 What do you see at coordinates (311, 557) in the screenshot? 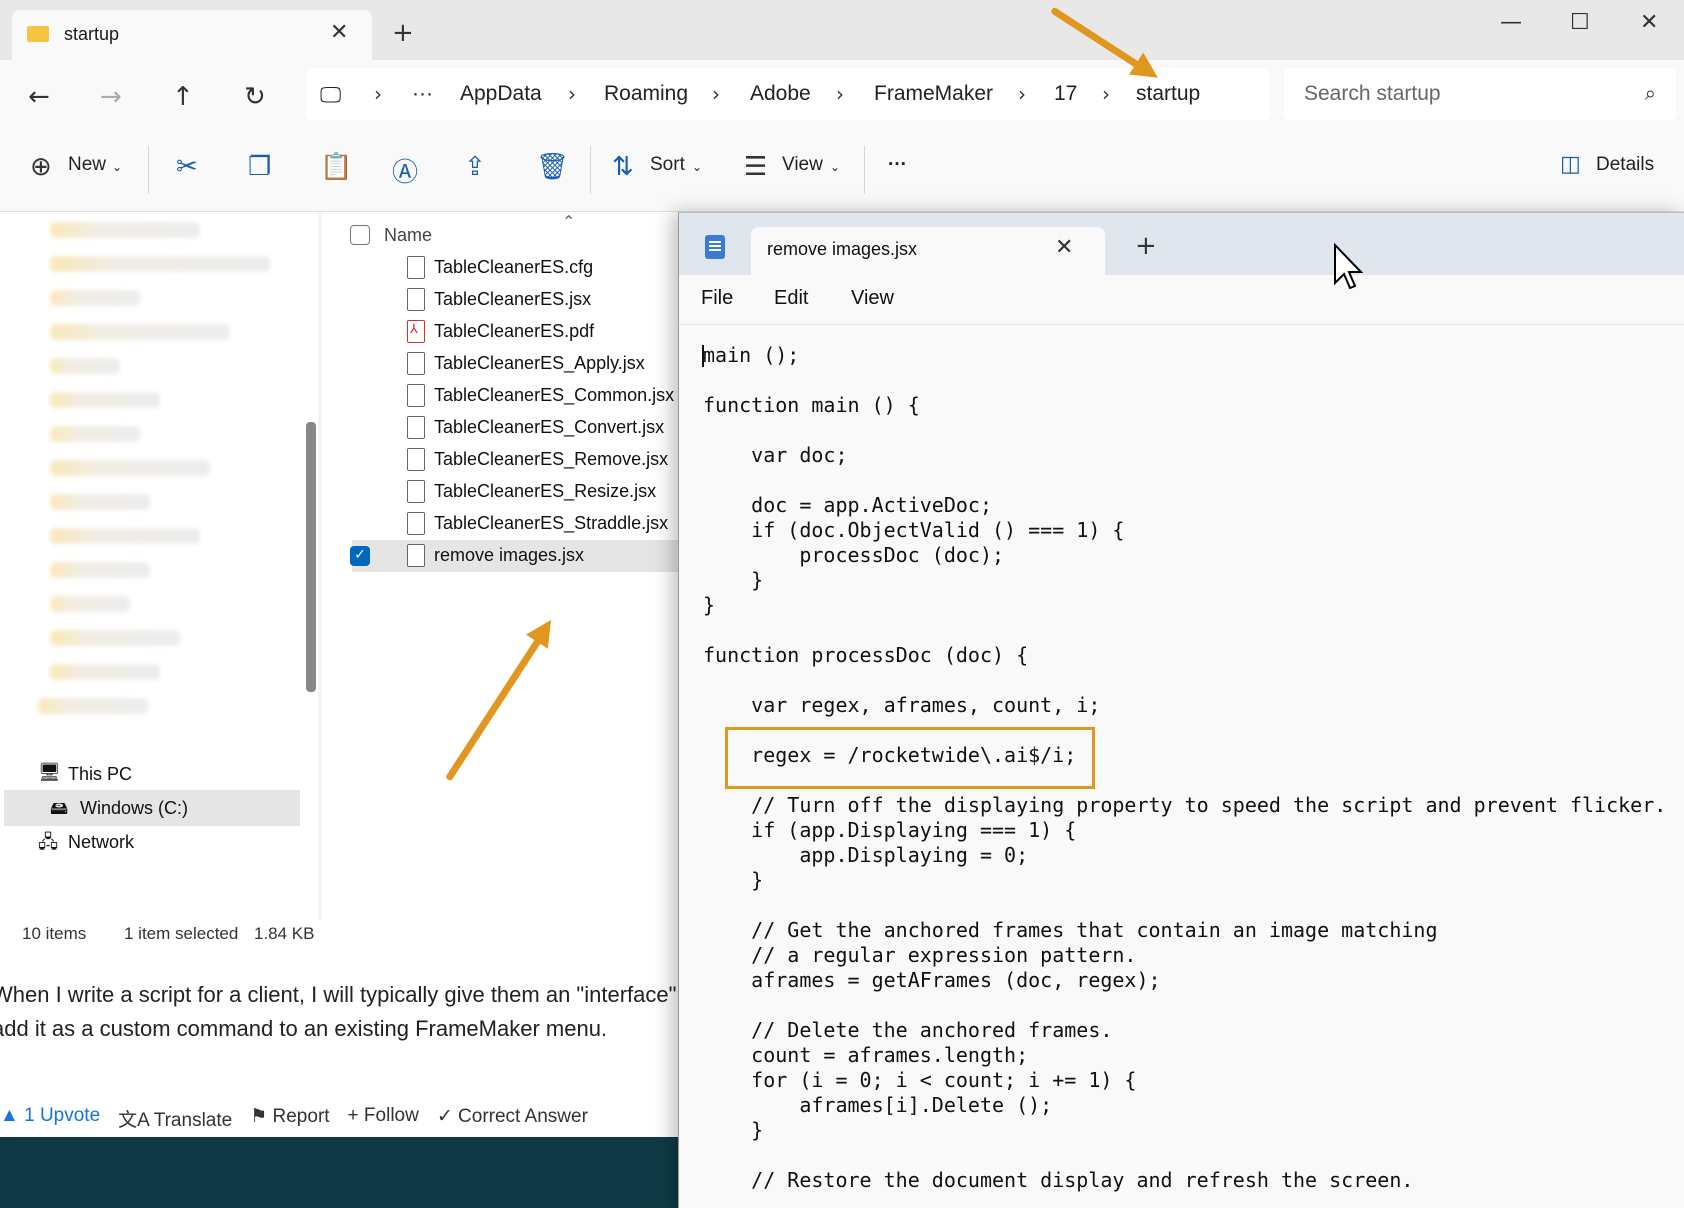
I see `nav-scrollbar` at bounding box center [311, 557].